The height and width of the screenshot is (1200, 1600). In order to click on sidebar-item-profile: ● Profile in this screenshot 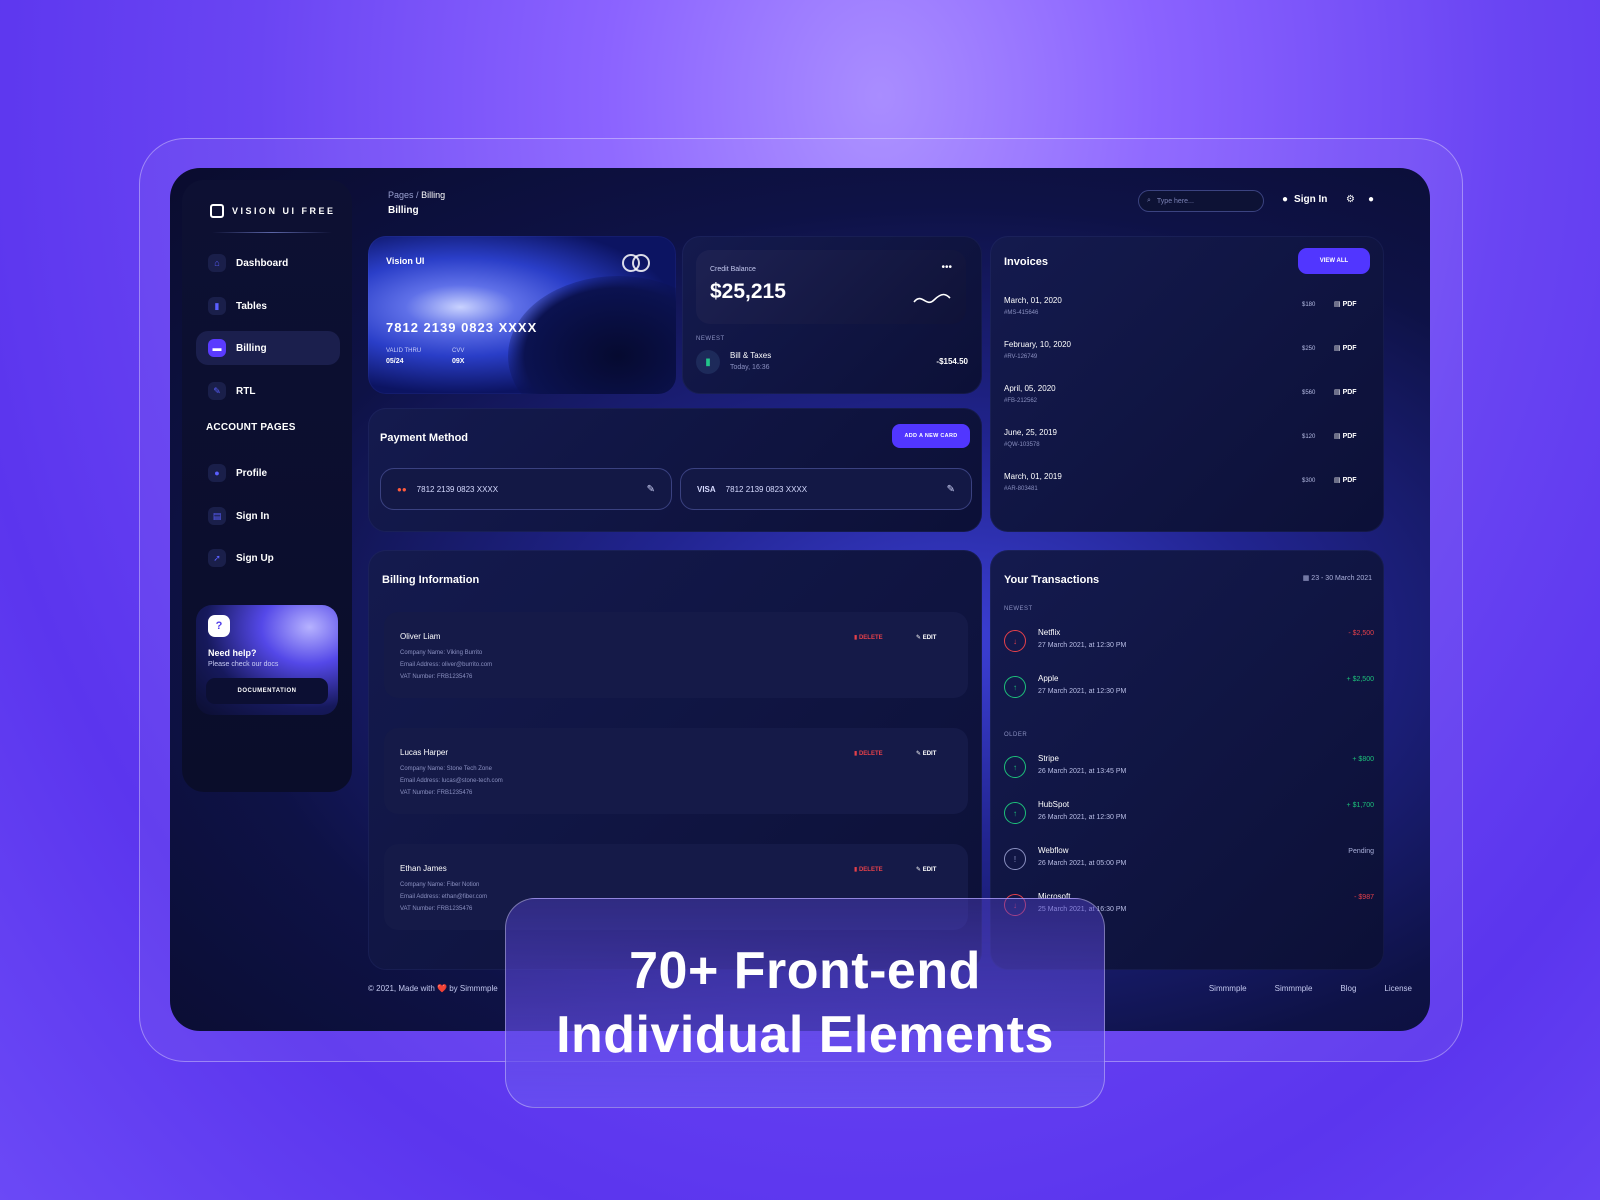, I will do `click(268, 473)`.